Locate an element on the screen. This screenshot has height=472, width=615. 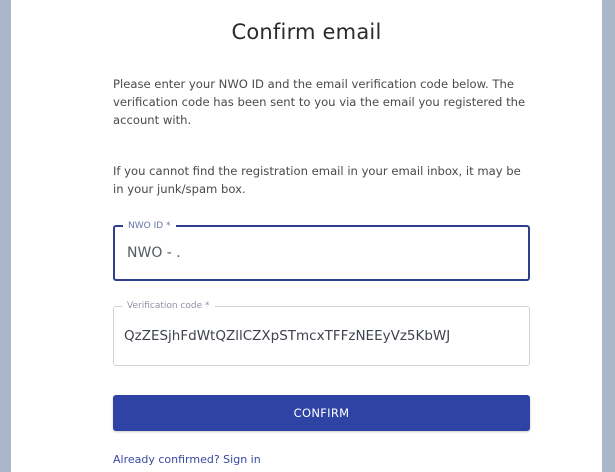
sign-in-link: Already confirmed? Sign in is located at coordinates (187, 459).